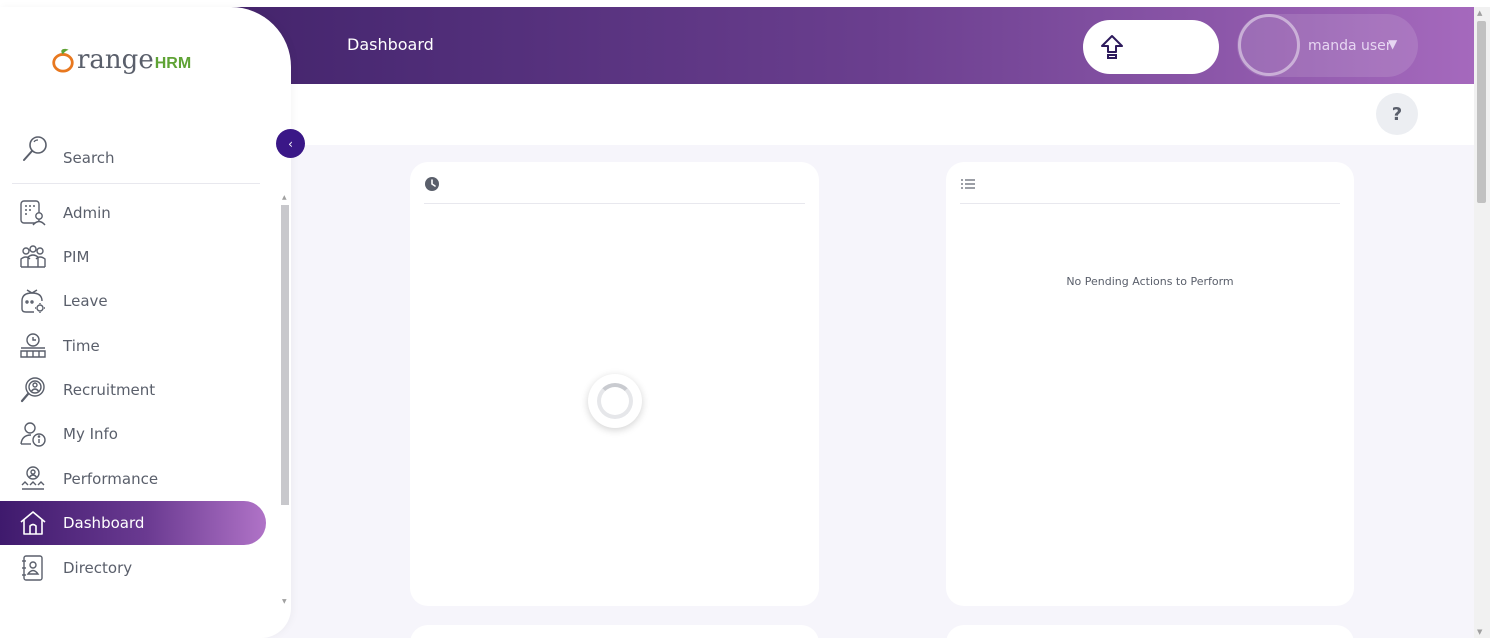 The height and width of the screenshot is (638, 1490). Describe the element at coordinates (432, 184) in the screenshot. I see `clock-icon` at that location.